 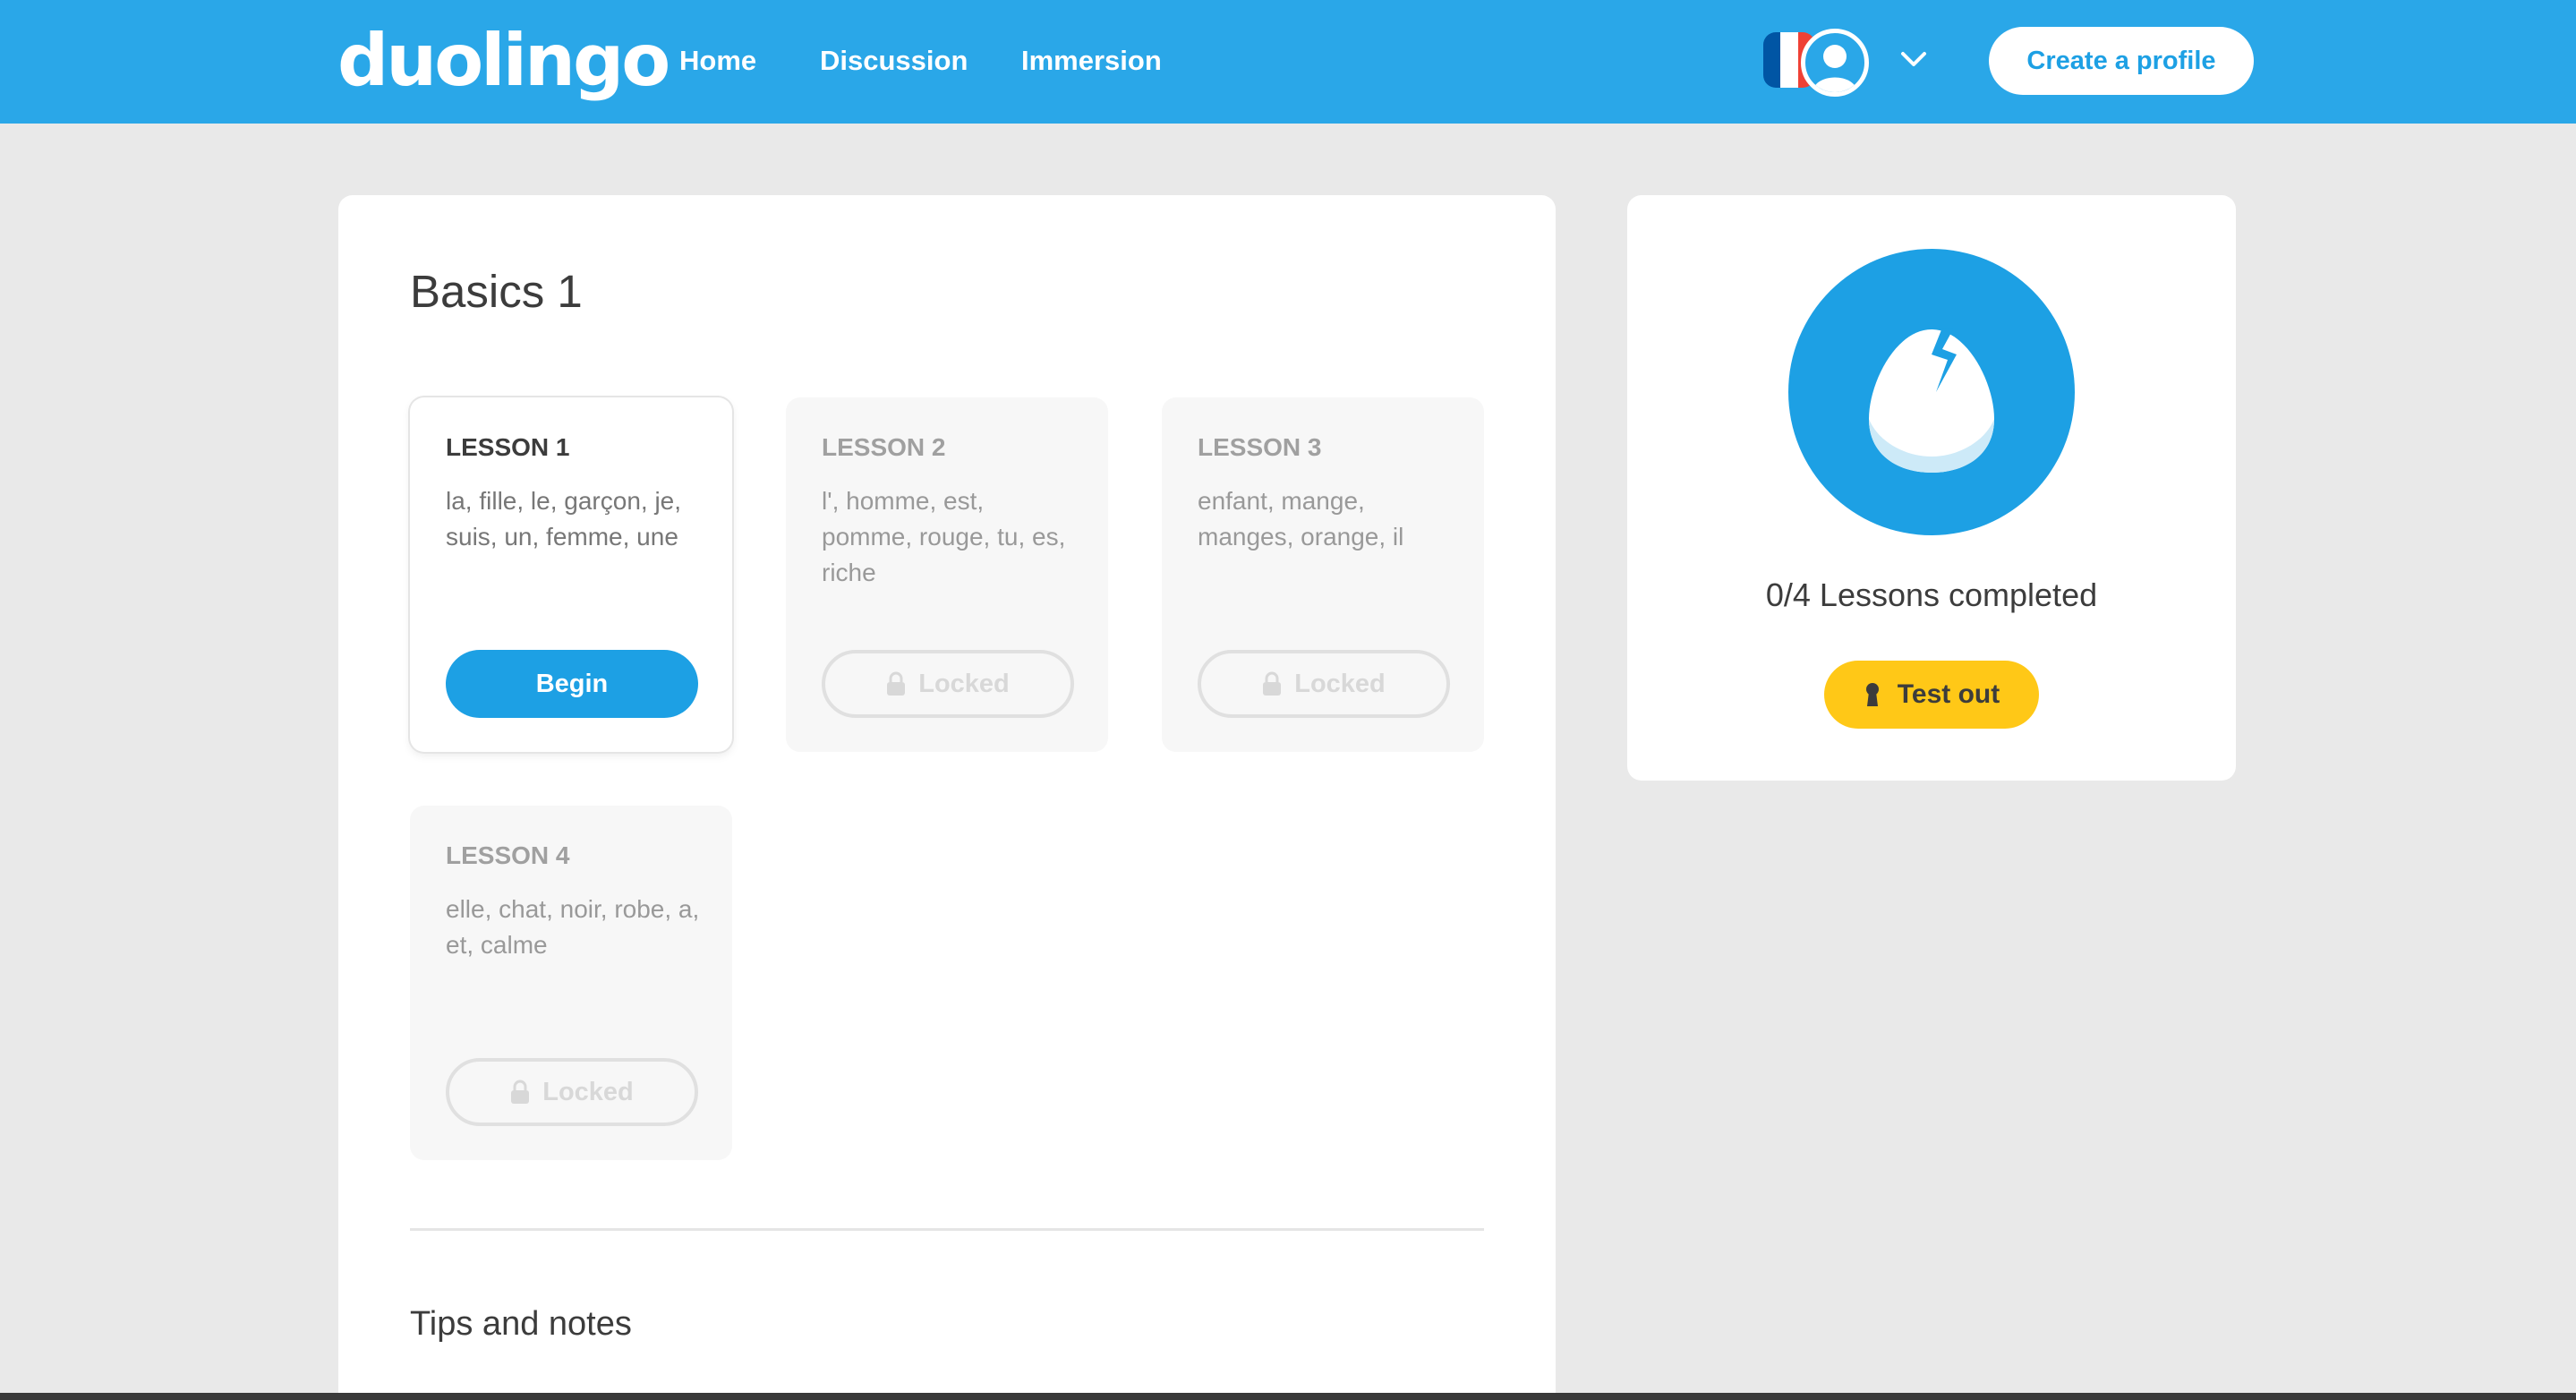 I want to click on section-divider, so click(x=947, y=1229).